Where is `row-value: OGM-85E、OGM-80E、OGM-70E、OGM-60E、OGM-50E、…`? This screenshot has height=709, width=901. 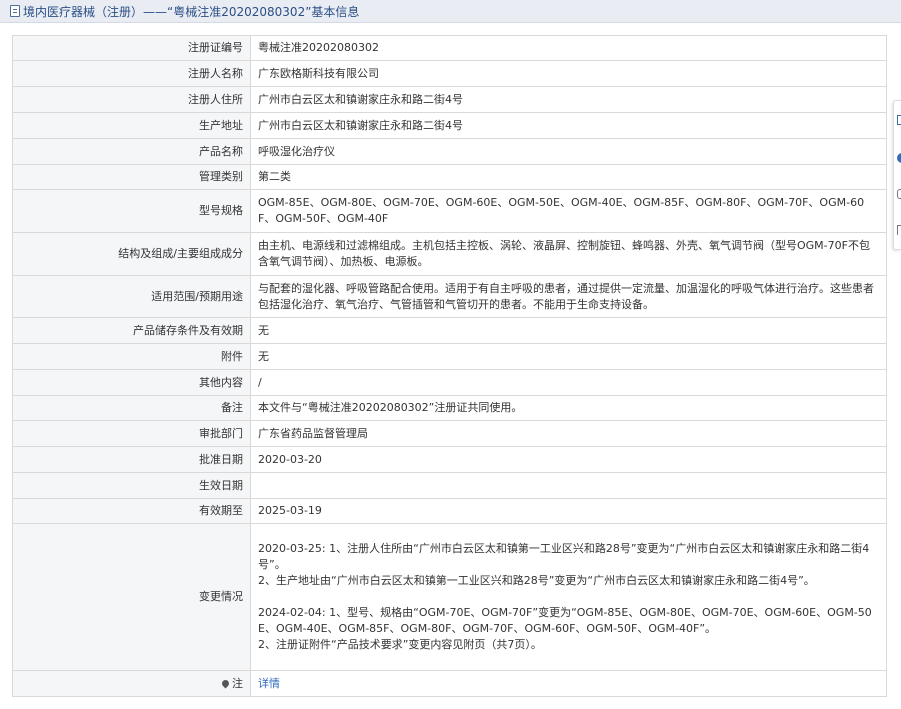
row-value: OGM-85E、OGM-80E、OGM-70E、OGM-60E、OGM-50E、… is located at coordinates (568, 211).